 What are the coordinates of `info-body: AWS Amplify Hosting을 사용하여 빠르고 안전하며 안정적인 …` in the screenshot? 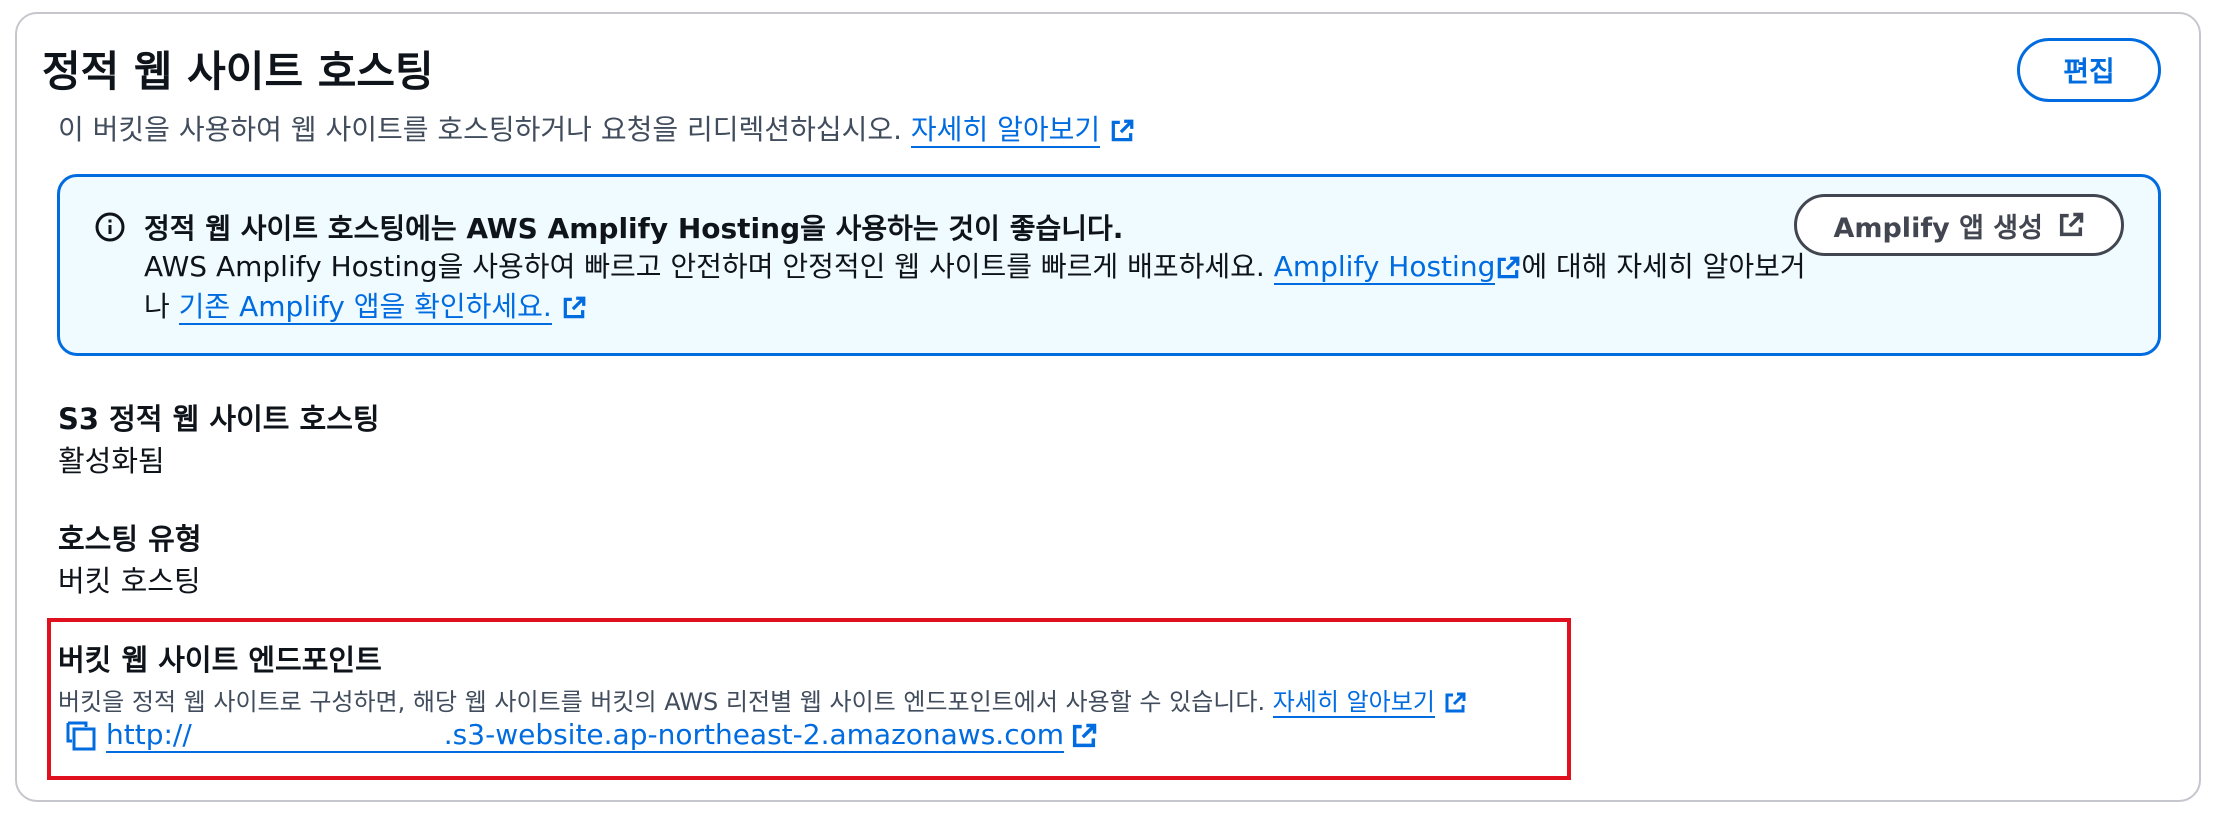 It's located at (984, 287).